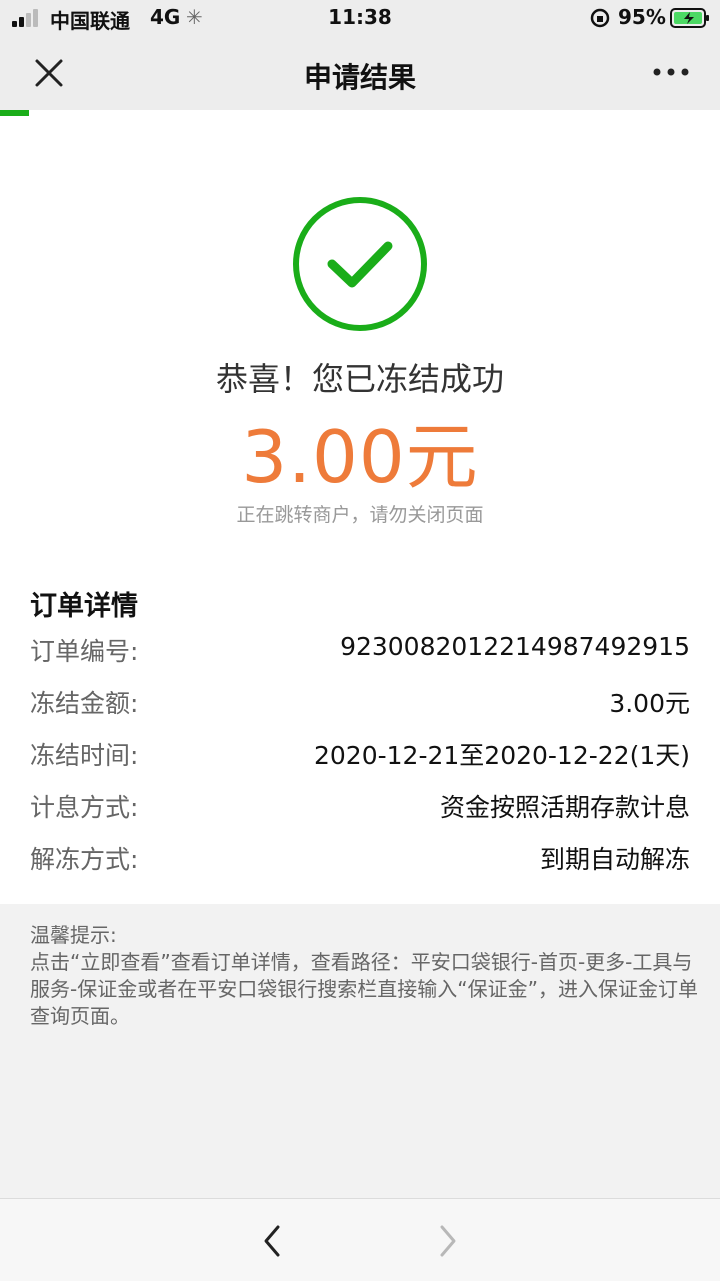 Image resolution: width=720 pixels, height=1281 pixels. I want to click on success-check-icon, so click(360, 264).